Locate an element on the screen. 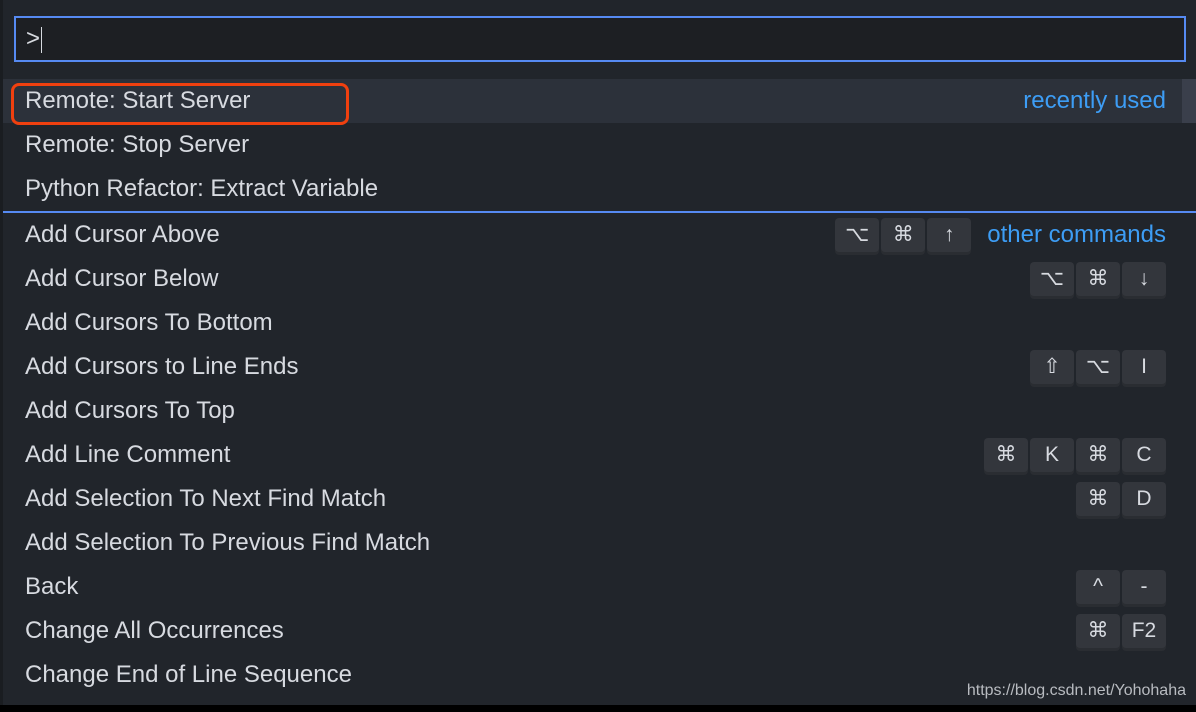 This screenshot has height=712, width=1196. keycap: D is located at coordinates (1144, 499).